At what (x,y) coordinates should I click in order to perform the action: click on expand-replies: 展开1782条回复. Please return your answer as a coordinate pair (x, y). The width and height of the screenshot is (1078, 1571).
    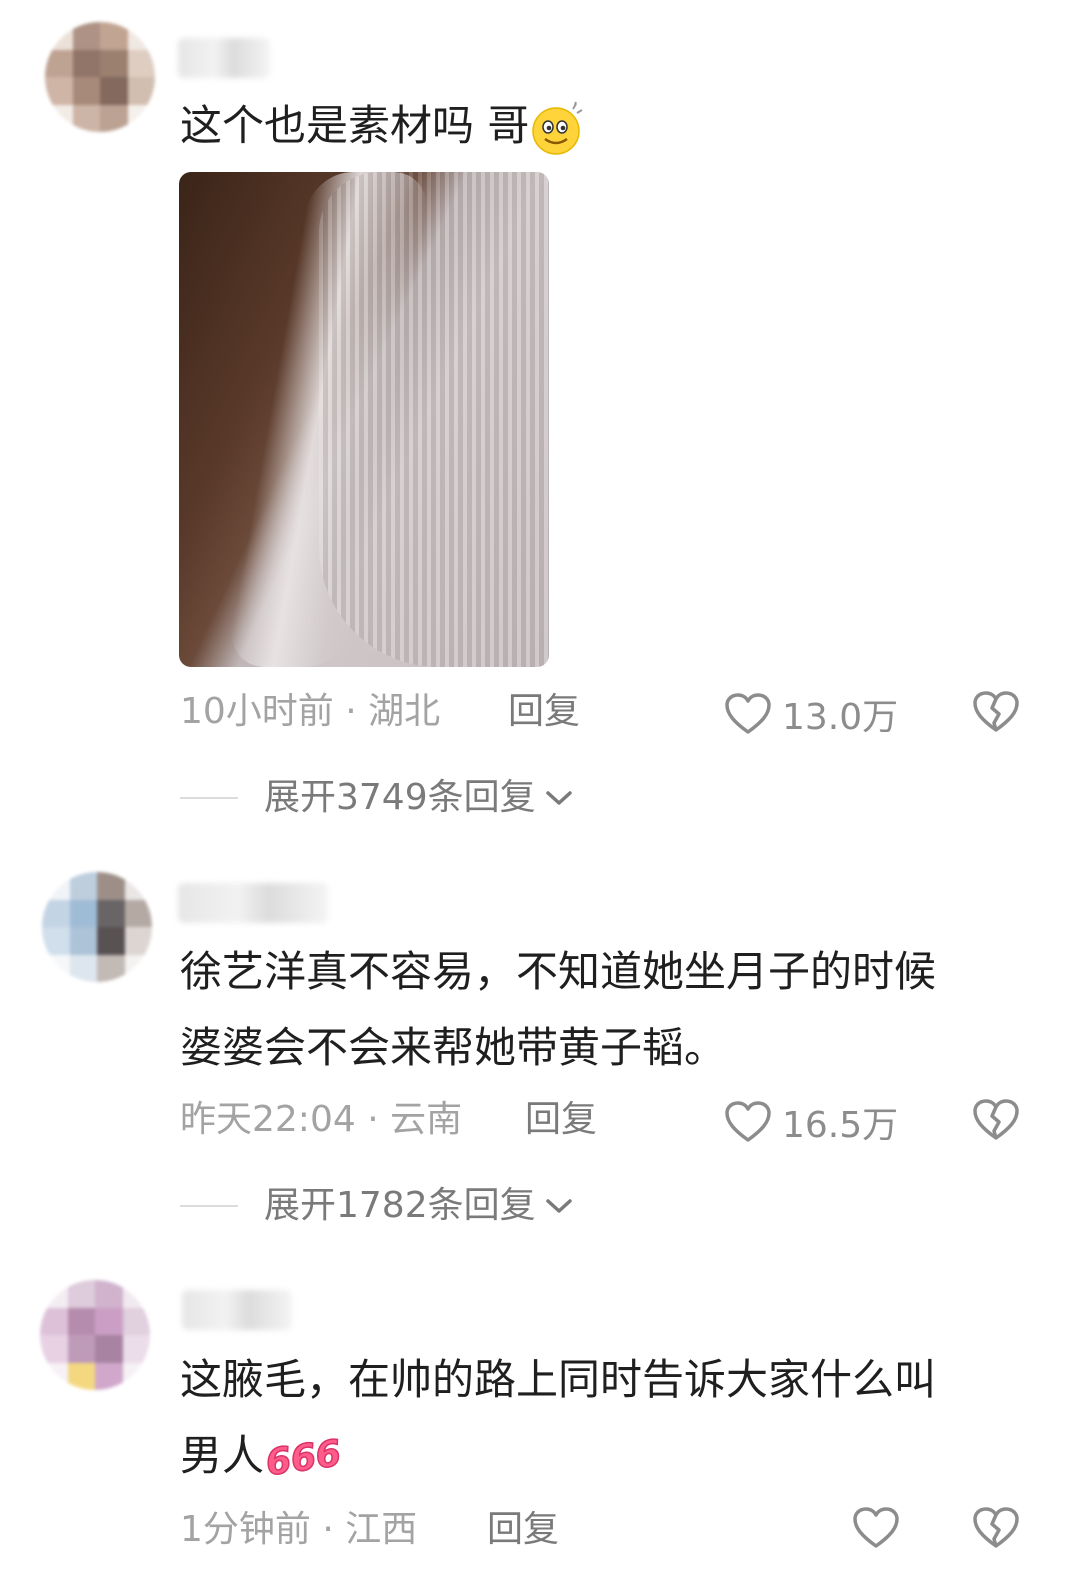
    Looking at the image, I should click on (377, 1206).